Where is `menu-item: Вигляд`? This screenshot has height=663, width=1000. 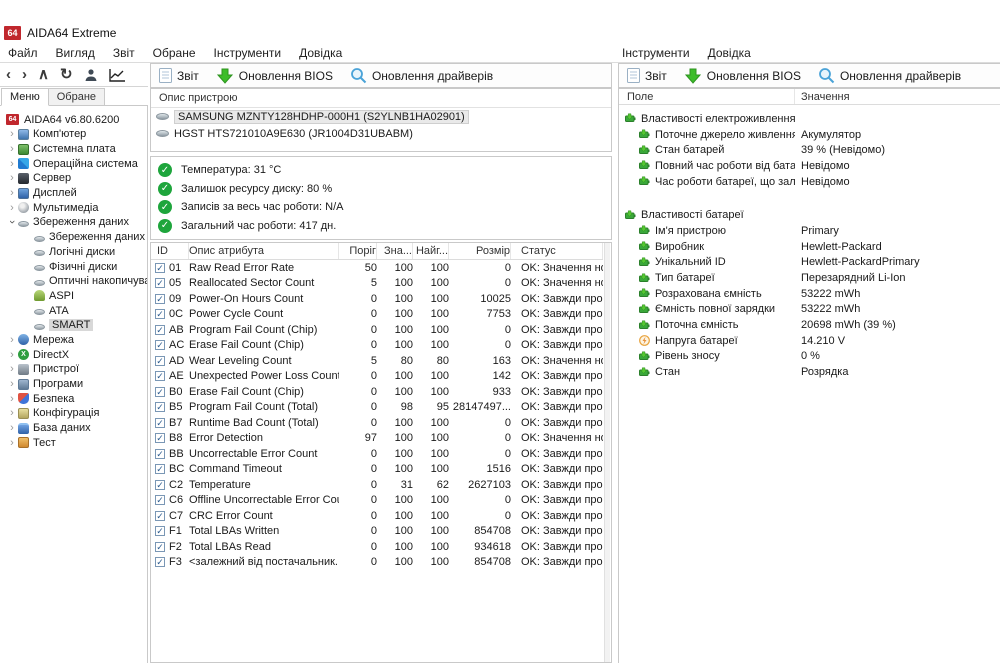
menu-item: Вигляд is located at coordinates (75, 54).